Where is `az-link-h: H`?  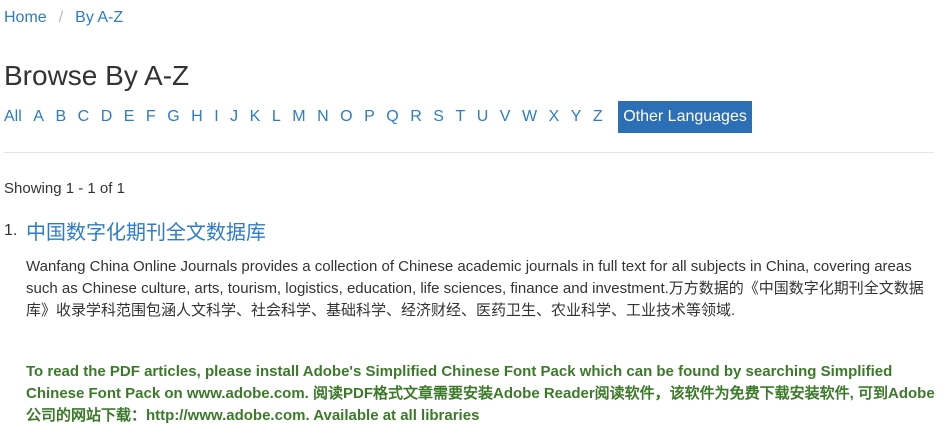
az-link-h: H is located at coordinates (197, 117).